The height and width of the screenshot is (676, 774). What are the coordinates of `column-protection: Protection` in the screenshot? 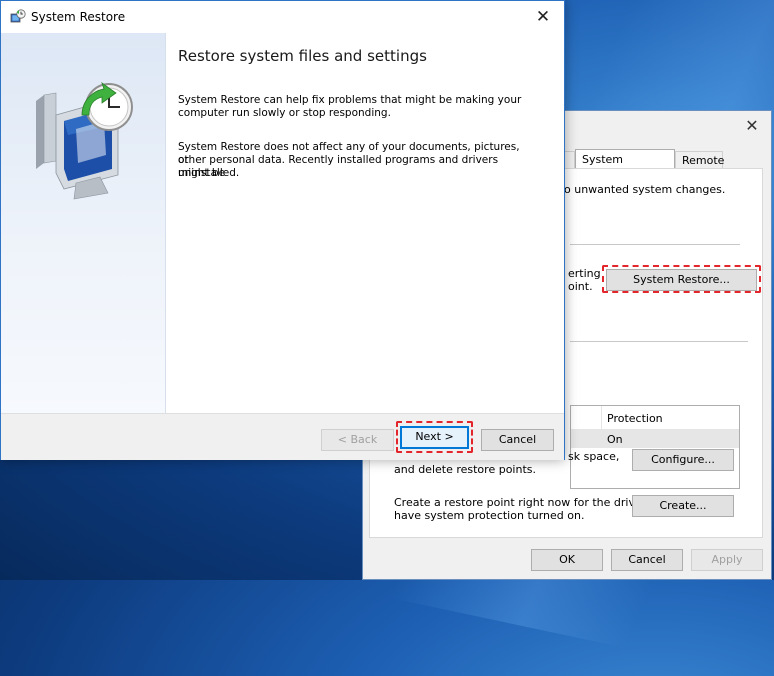 It's located at (635, 418).